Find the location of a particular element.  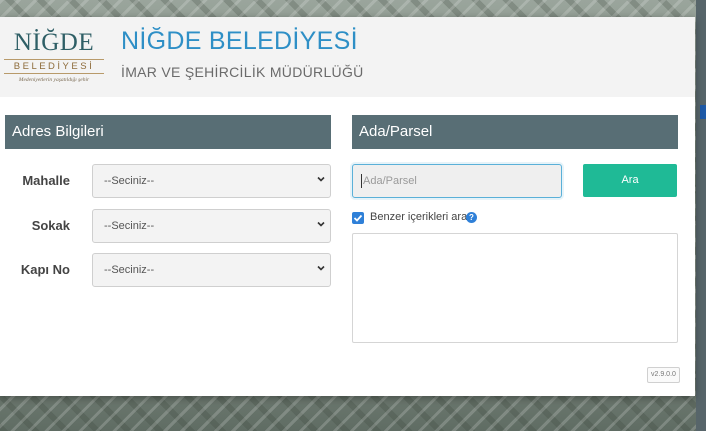

page-title: NİĞDE BELEDİYESİ is located at coordinates (239, 41).